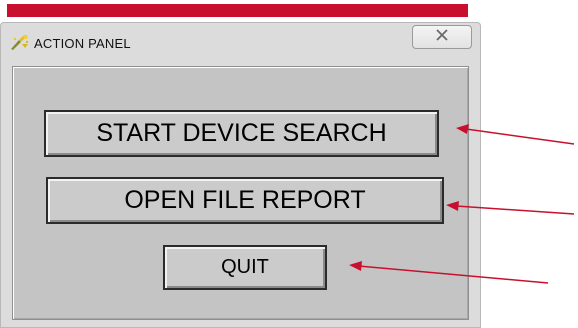 The height and width of the screenshot is (328, 578). I want to click on quit-button: QUIT, so click(245, 267).